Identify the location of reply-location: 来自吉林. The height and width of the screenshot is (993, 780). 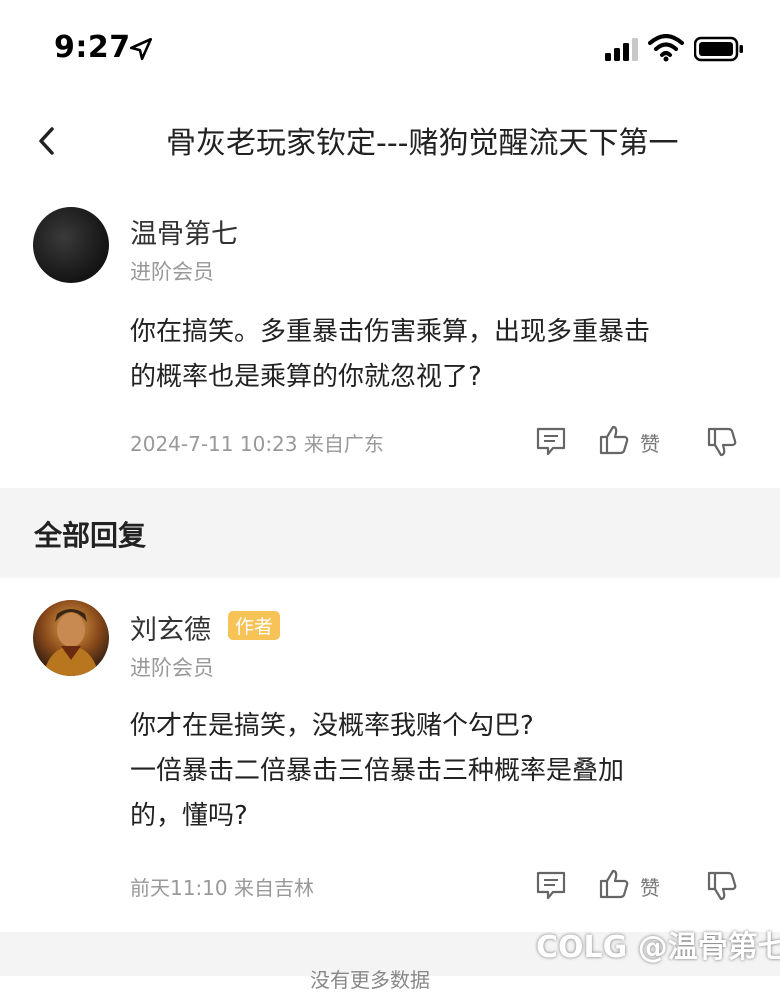
(274, 888).